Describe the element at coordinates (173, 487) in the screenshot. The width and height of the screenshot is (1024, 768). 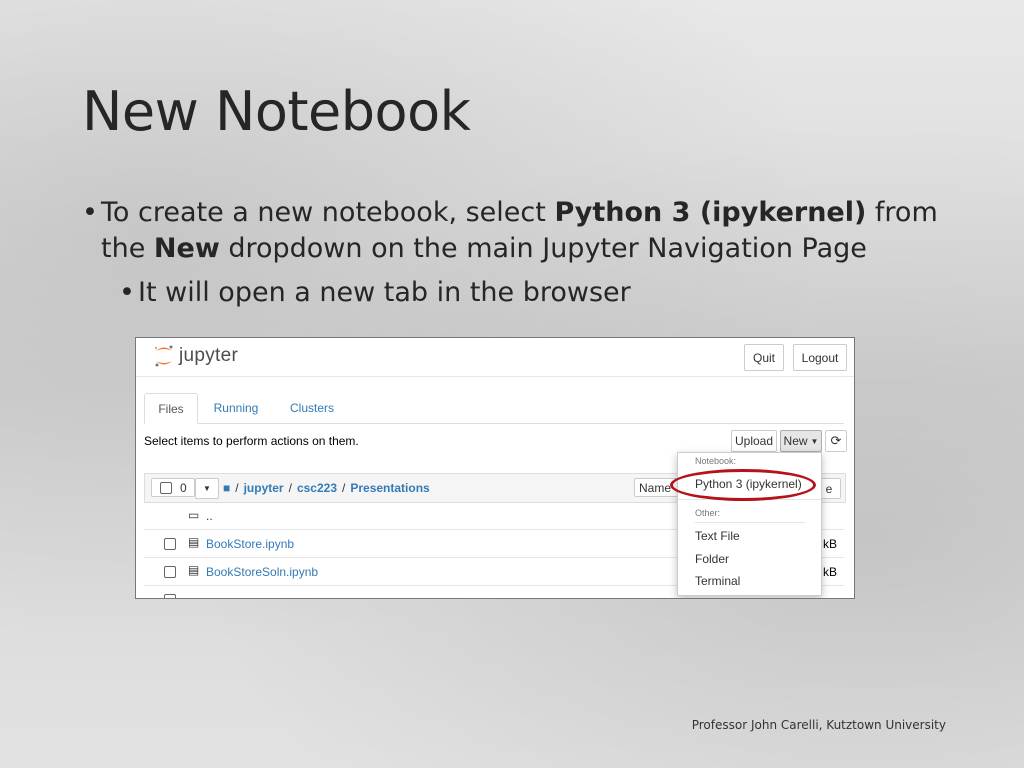
I see `select-all-button: 0` at that location.